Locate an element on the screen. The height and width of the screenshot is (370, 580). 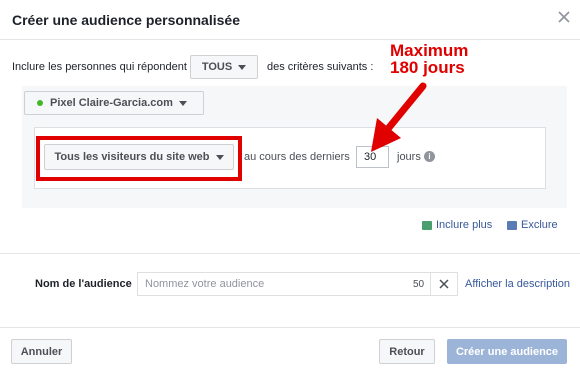
show-description-link: Afficher la description is located at coordinates (517, 284).